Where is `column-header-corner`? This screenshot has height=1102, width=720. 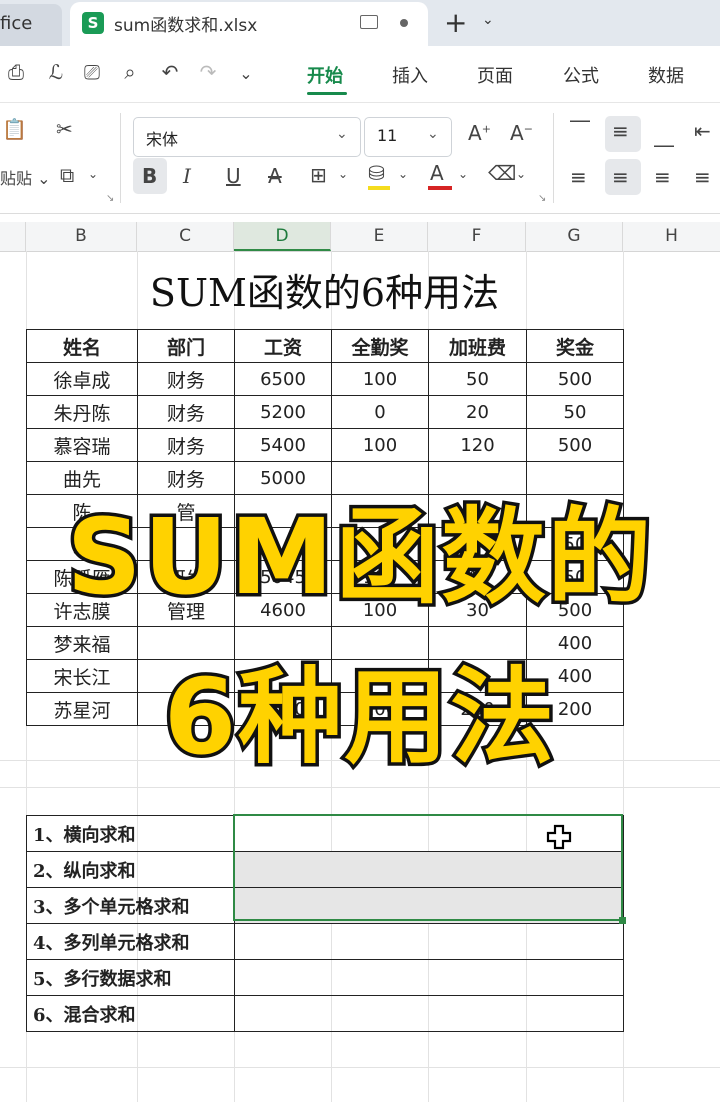
column-header-corner is located at coordinates (13, 236).